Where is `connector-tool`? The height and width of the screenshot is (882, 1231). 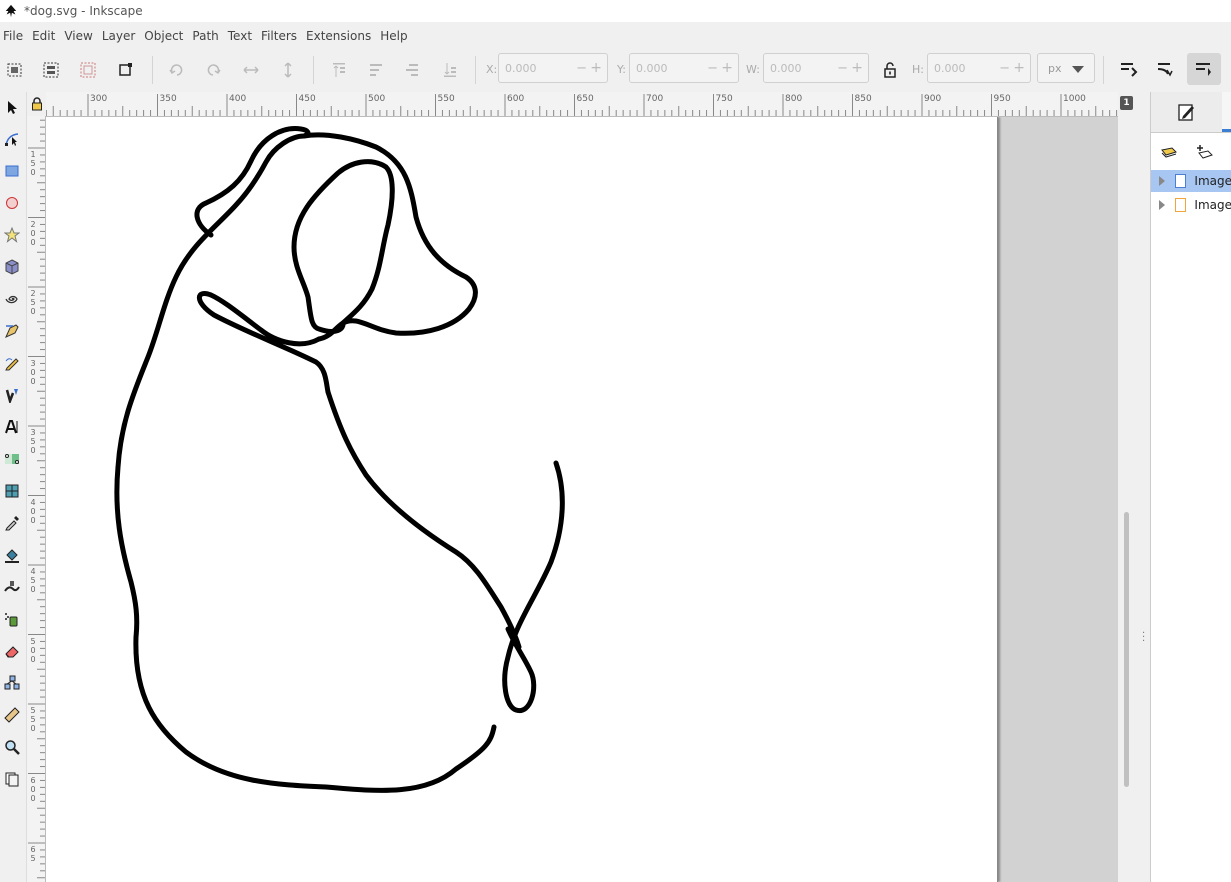 connector-tool is located at coordinates (12, 683).